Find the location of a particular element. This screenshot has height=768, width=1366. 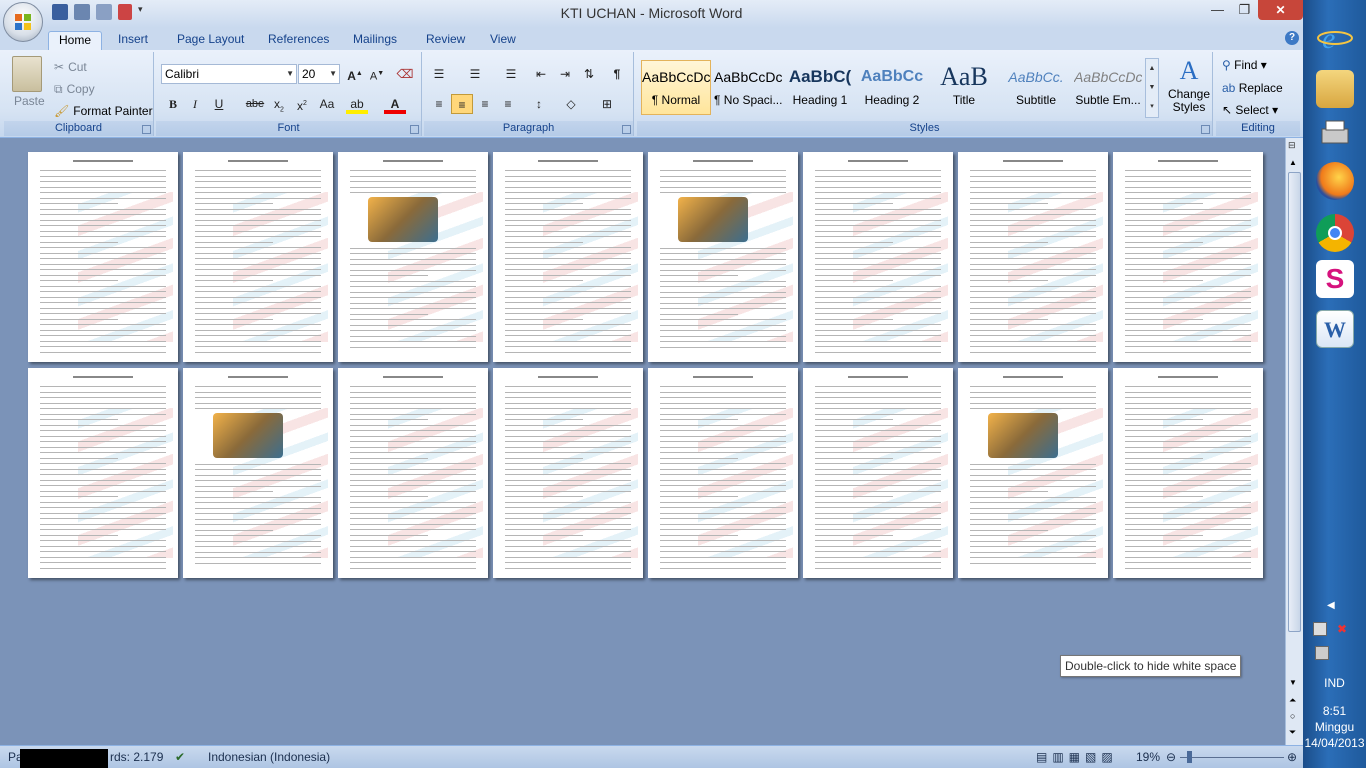

sort-icon: ⇅ is located at coordinates (589, 74).